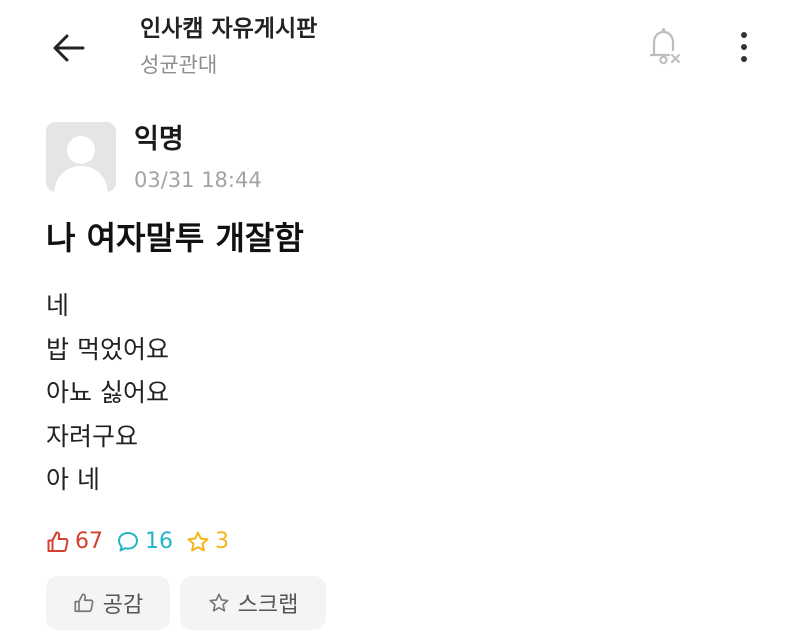  What do you see at coordinates (89, 541) in the screenshot?
I see `like-count-value: 67` at bounding box center [89, 541].